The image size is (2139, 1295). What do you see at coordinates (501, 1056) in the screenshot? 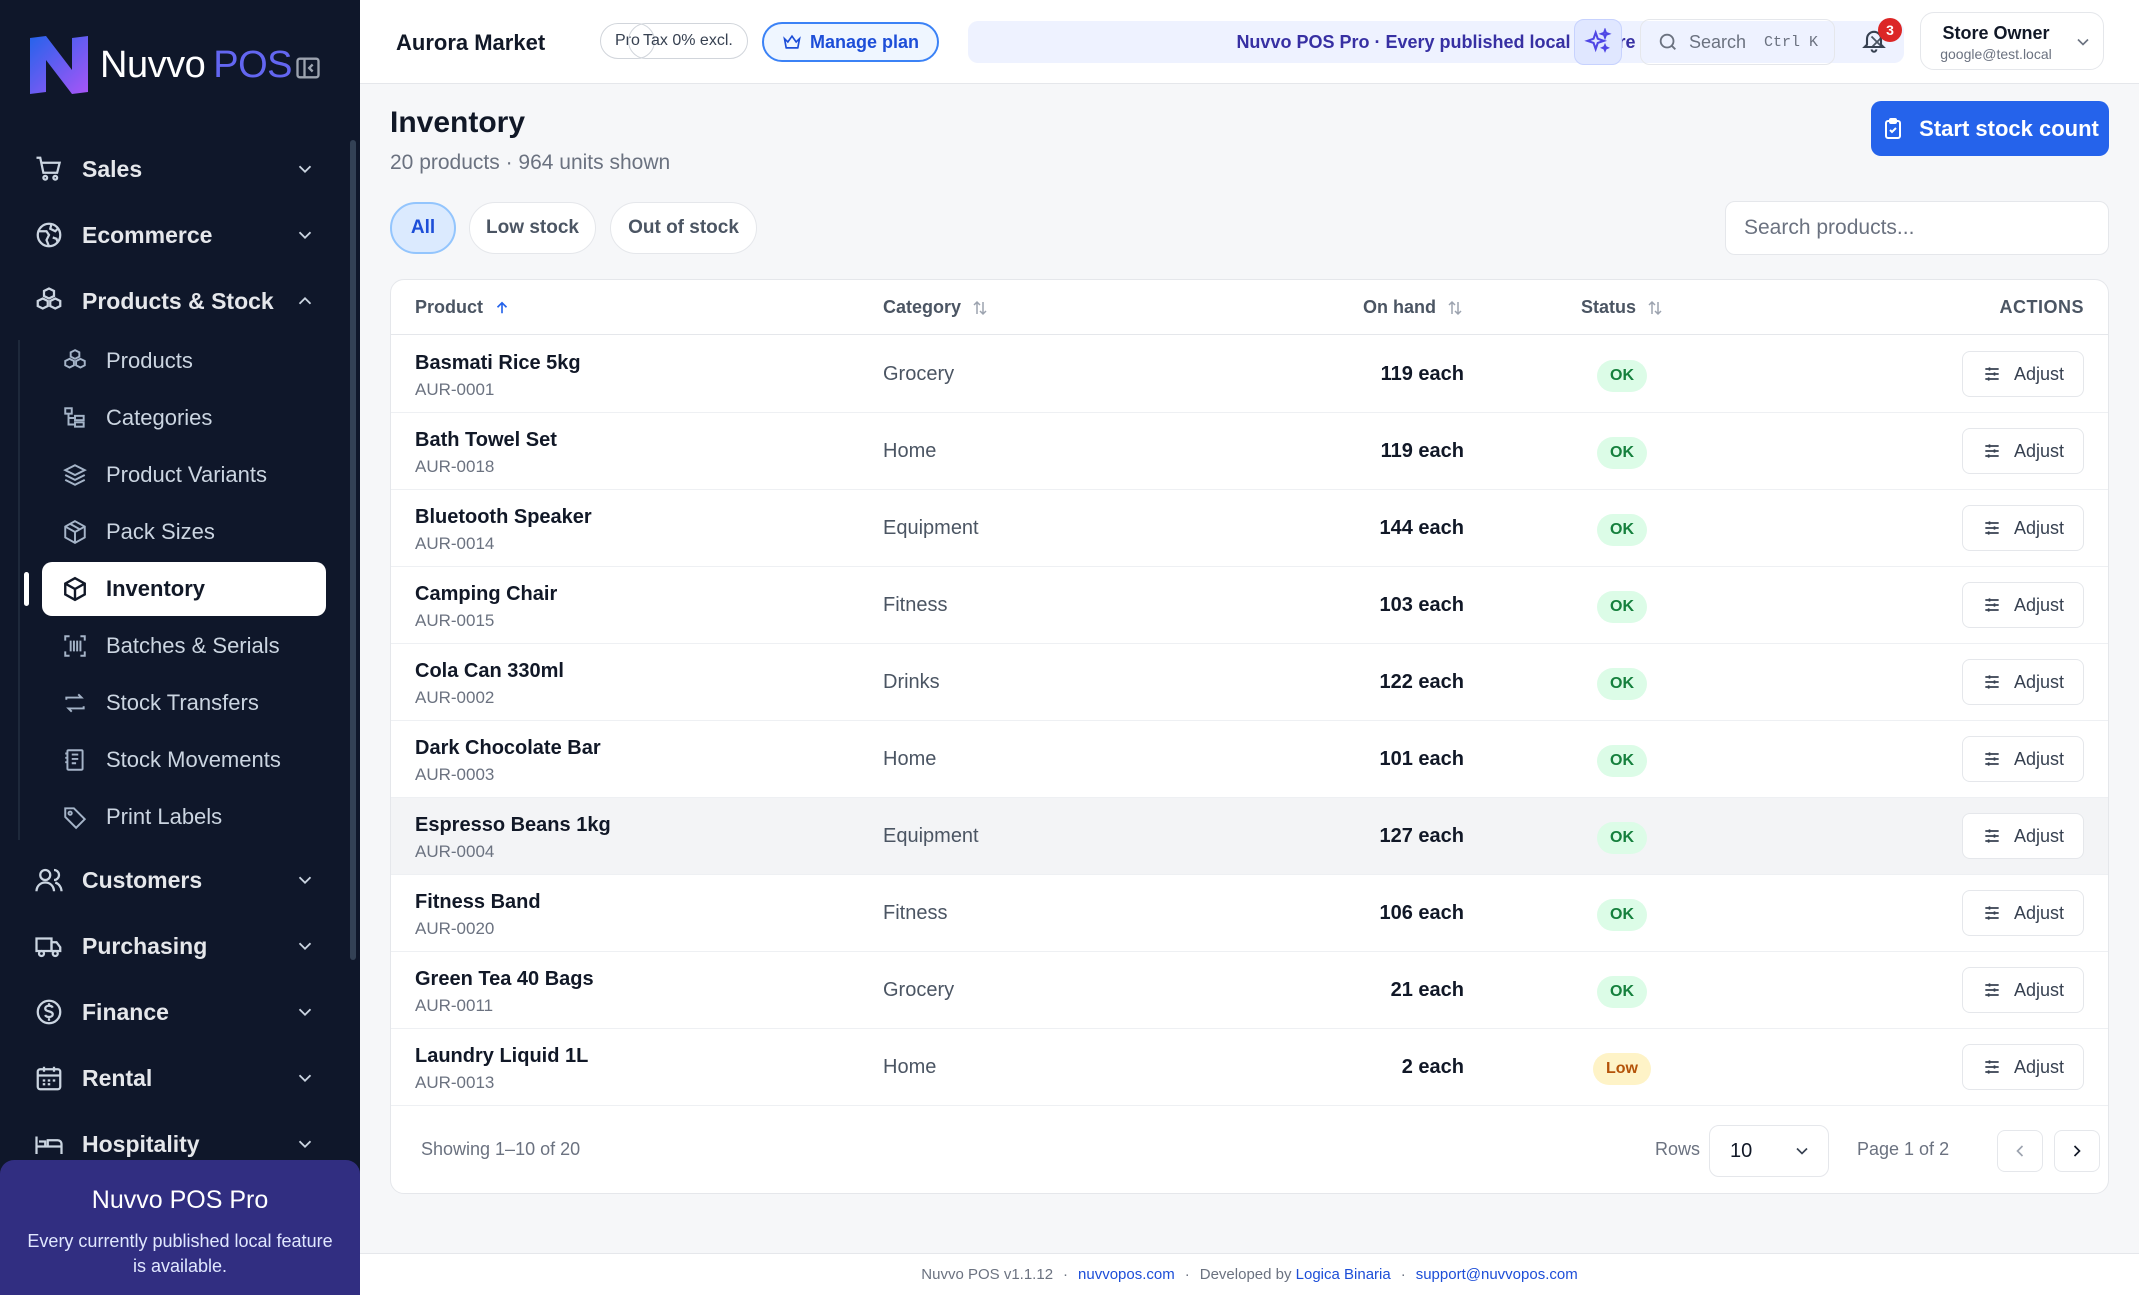
I see `product-name: Laundry Liquid 1L` at bounding box center [501, 1056].